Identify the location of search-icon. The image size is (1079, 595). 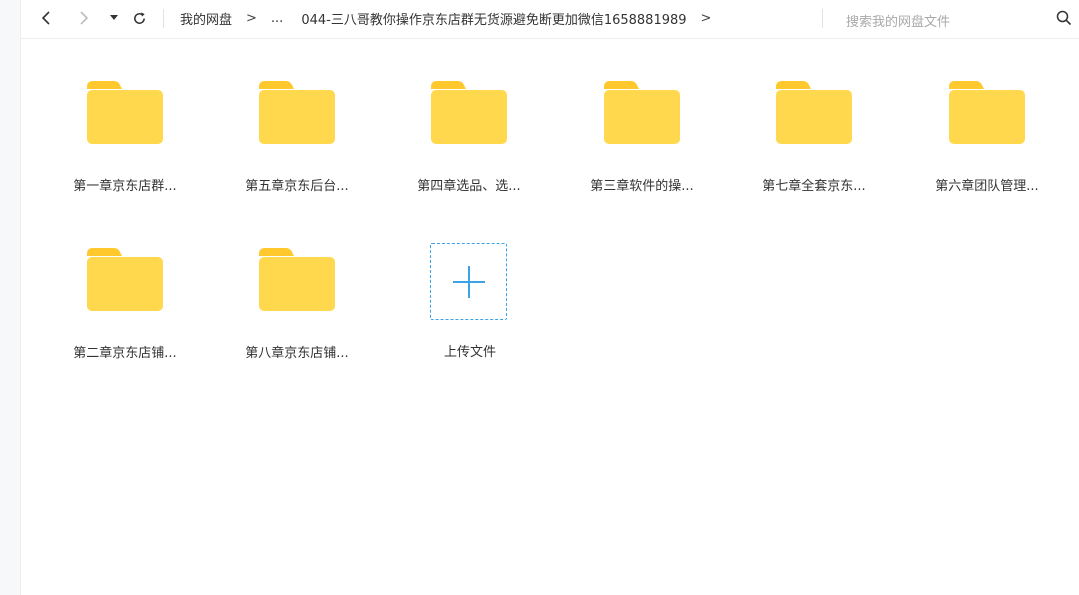
(1064, 20).